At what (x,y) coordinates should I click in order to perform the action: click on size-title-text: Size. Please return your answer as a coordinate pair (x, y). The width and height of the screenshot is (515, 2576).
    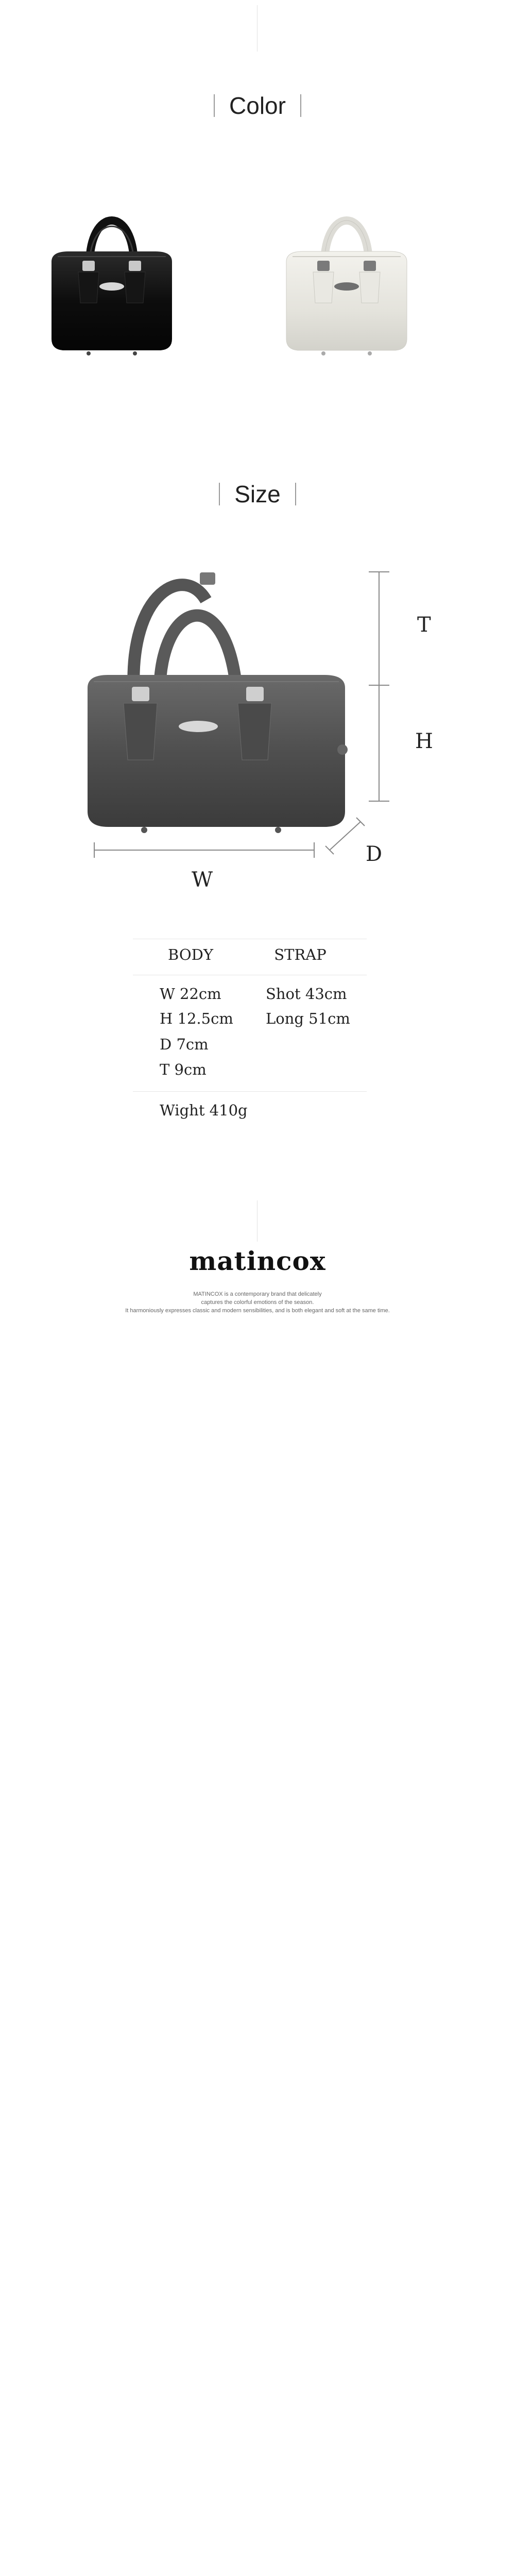
    Looking at the image, I should click on (257, 494).